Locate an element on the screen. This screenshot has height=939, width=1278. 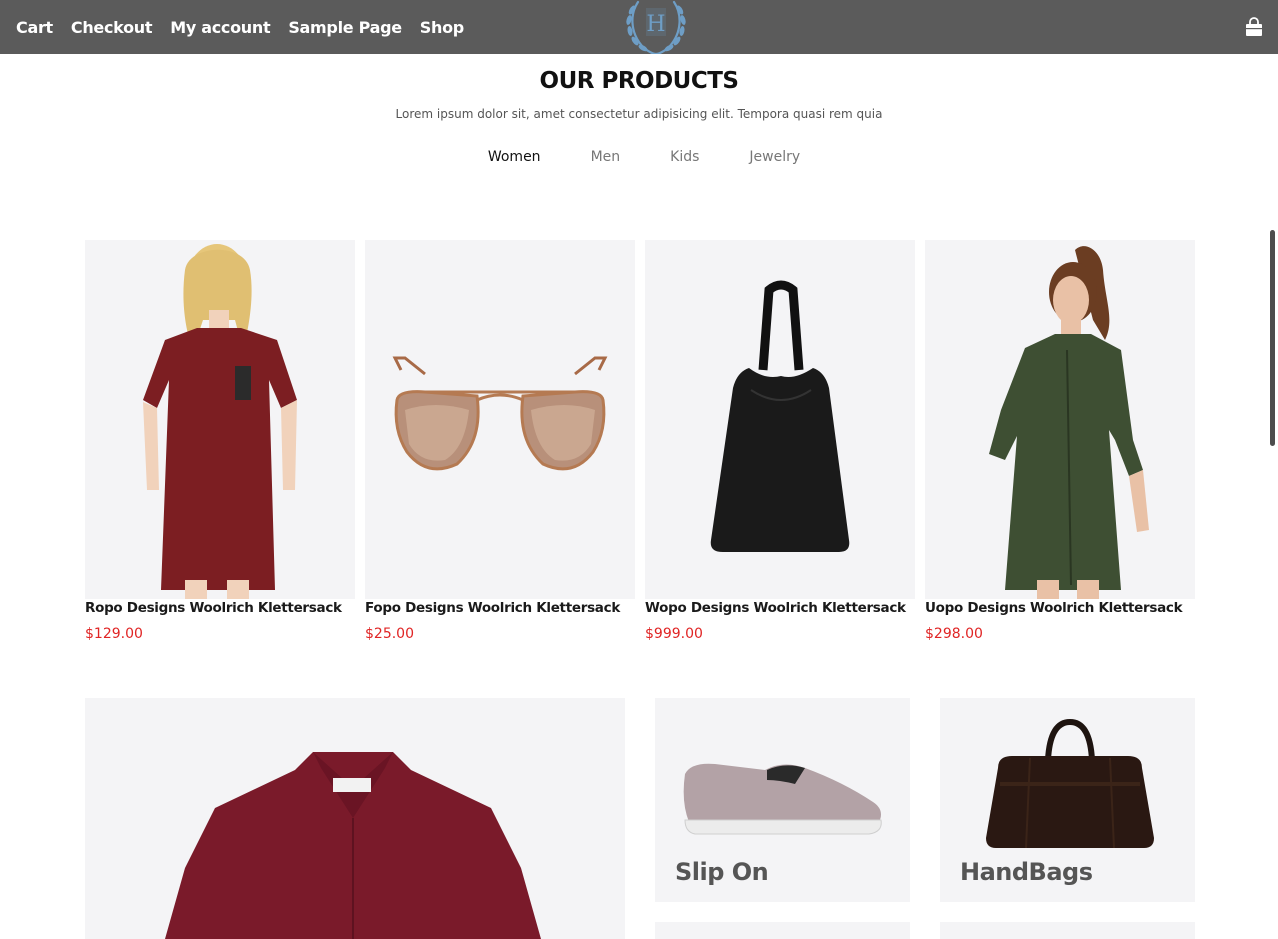
logo-letter: H is located at coordinates (655, 24).